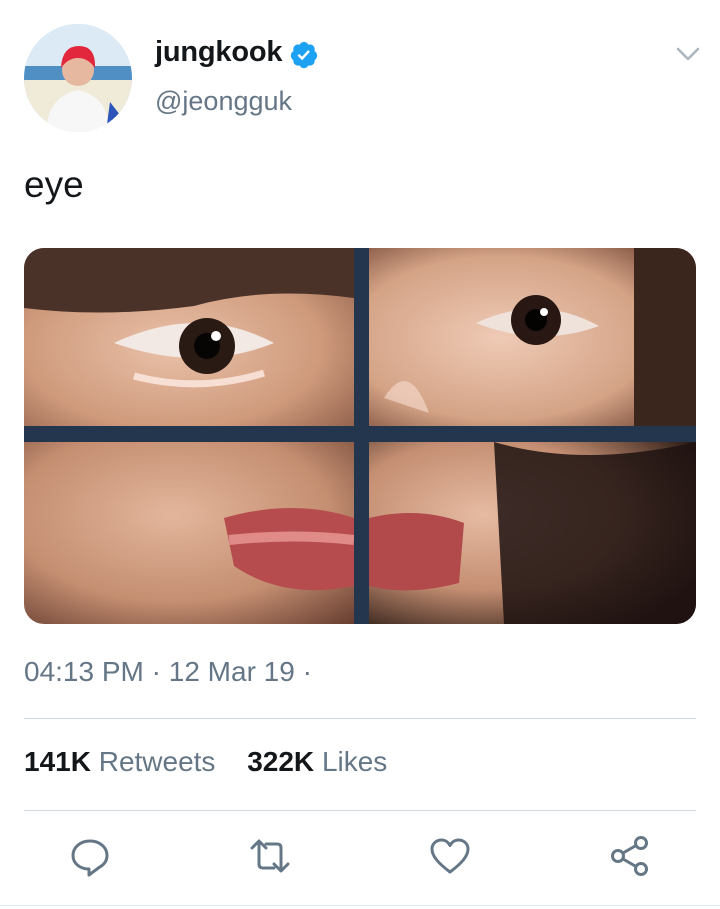  I want to click on avatar, so click(78, 78).